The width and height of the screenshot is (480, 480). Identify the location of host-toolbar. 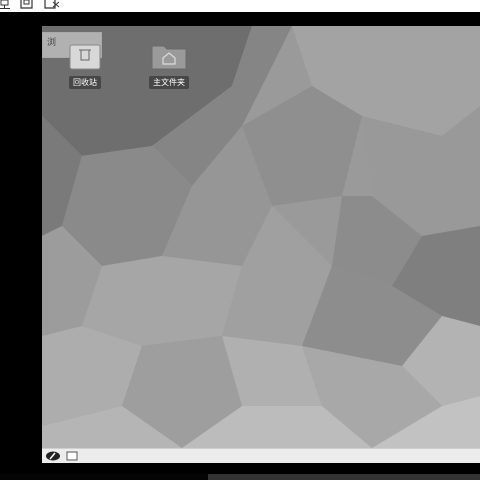
(240, 6).